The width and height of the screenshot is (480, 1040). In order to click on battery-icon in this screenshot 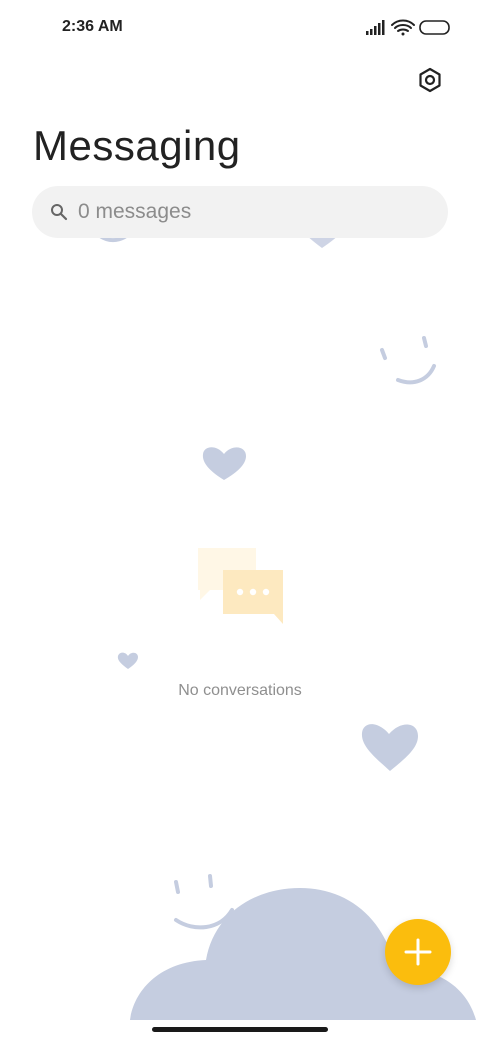, I will do `click(434, 27)`.